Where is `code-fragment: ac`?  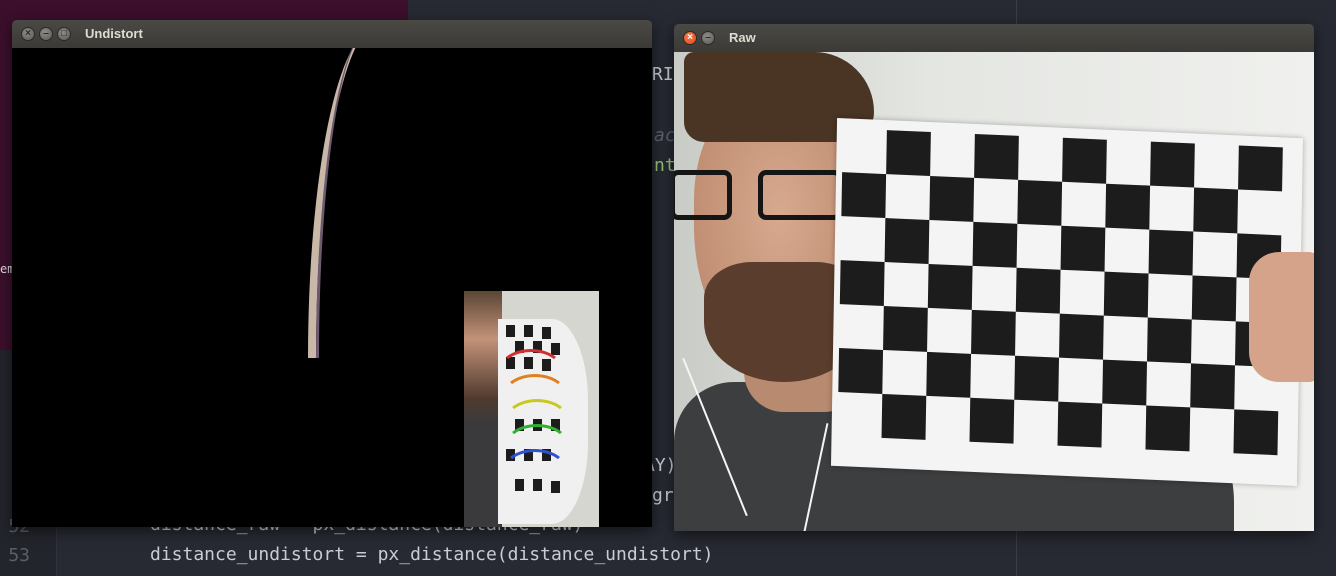 code-fragment: ac is located at coordinates (665, 135).